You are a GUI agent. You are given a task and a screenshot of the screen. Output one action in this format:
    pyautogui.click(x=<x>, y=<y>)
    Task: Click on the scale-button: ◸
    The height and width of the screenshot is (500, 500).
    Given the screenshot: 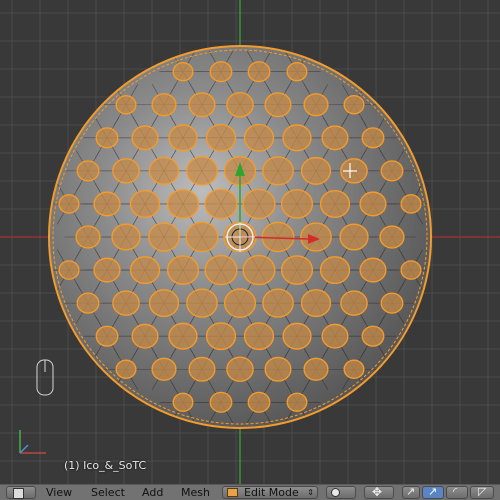 What is the action you would take?
    pyautogui.click(x=482, y=492)
    